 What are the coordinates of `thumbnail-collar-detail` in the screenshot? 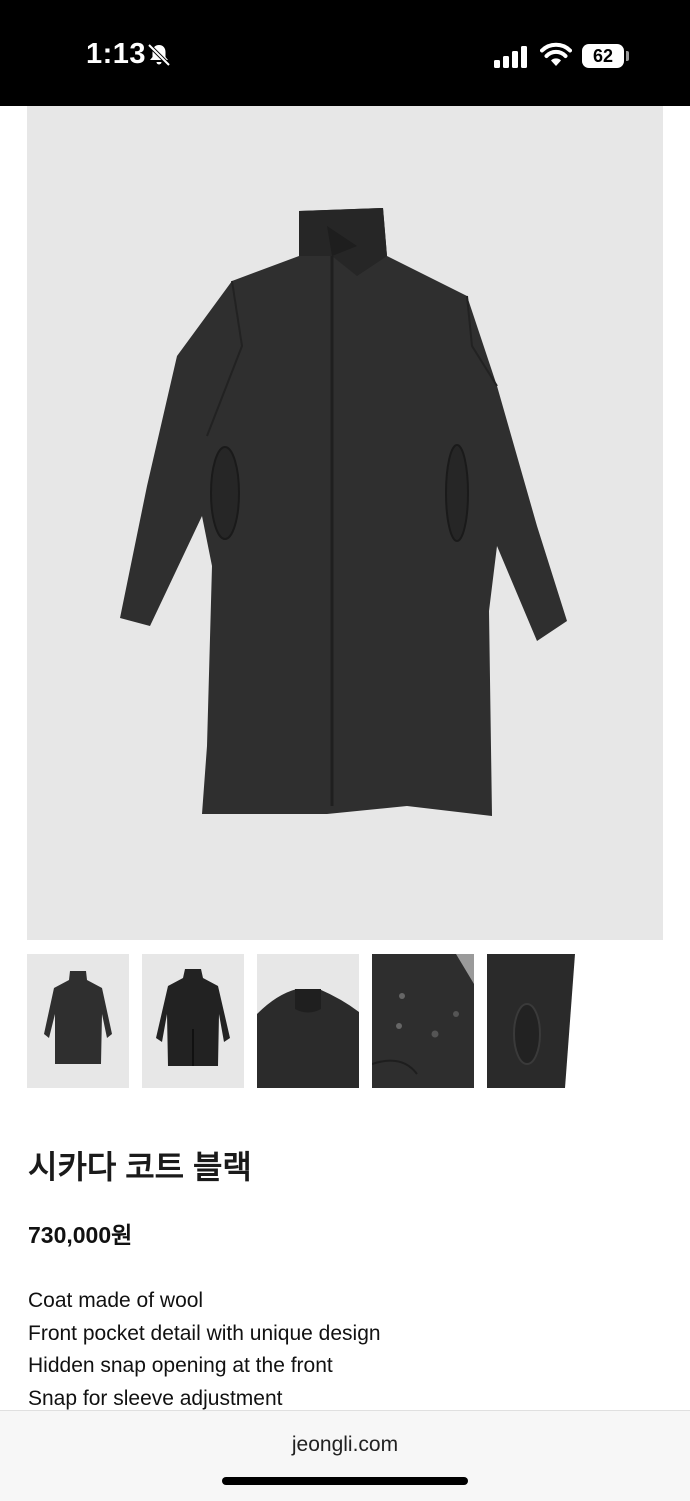 It's located at (308, 1021).